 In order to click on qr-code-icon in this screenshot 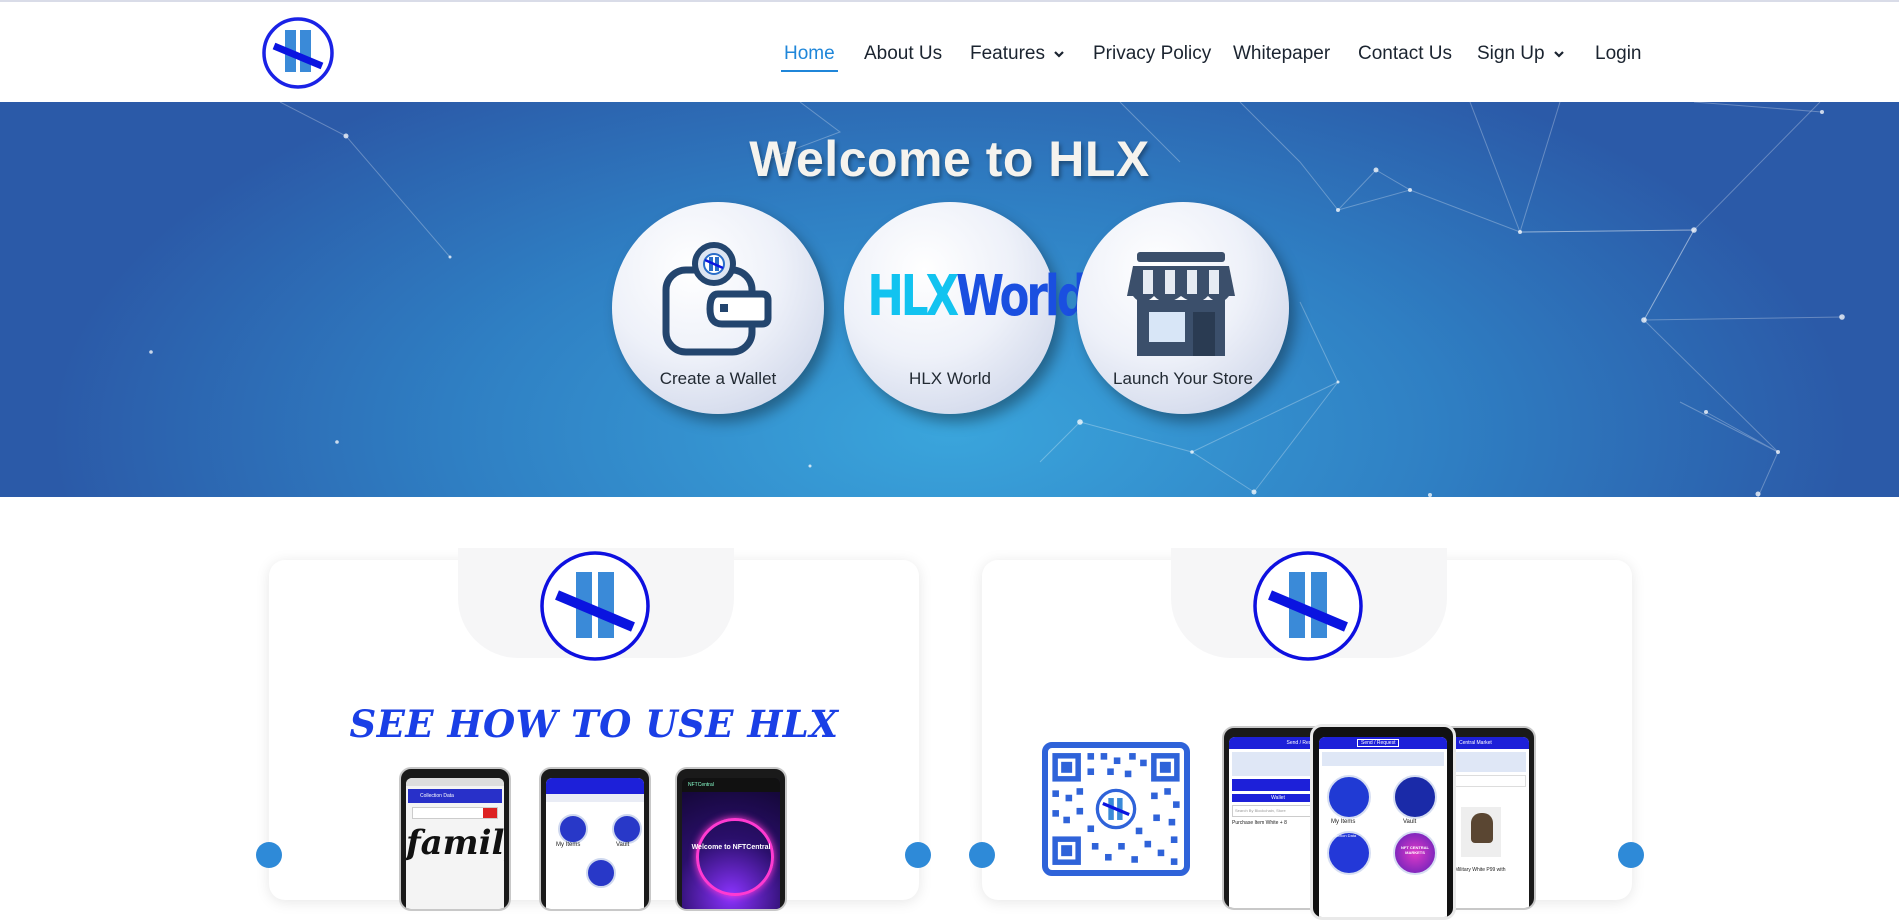, I will do `click(1116, 809)`.